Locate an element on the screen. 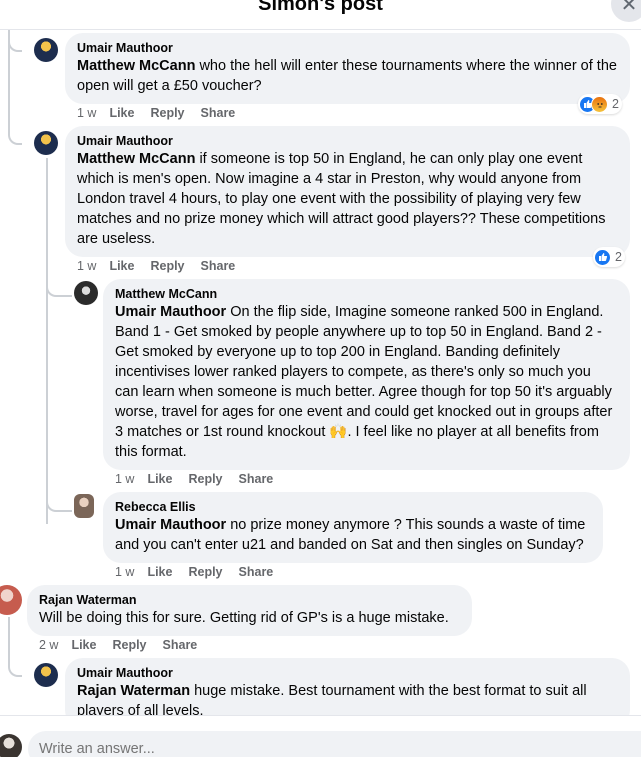 Image resolution: width=641 pixels, height=757 pixels. angry-reaction-icon is located at coordinates (599, 104).